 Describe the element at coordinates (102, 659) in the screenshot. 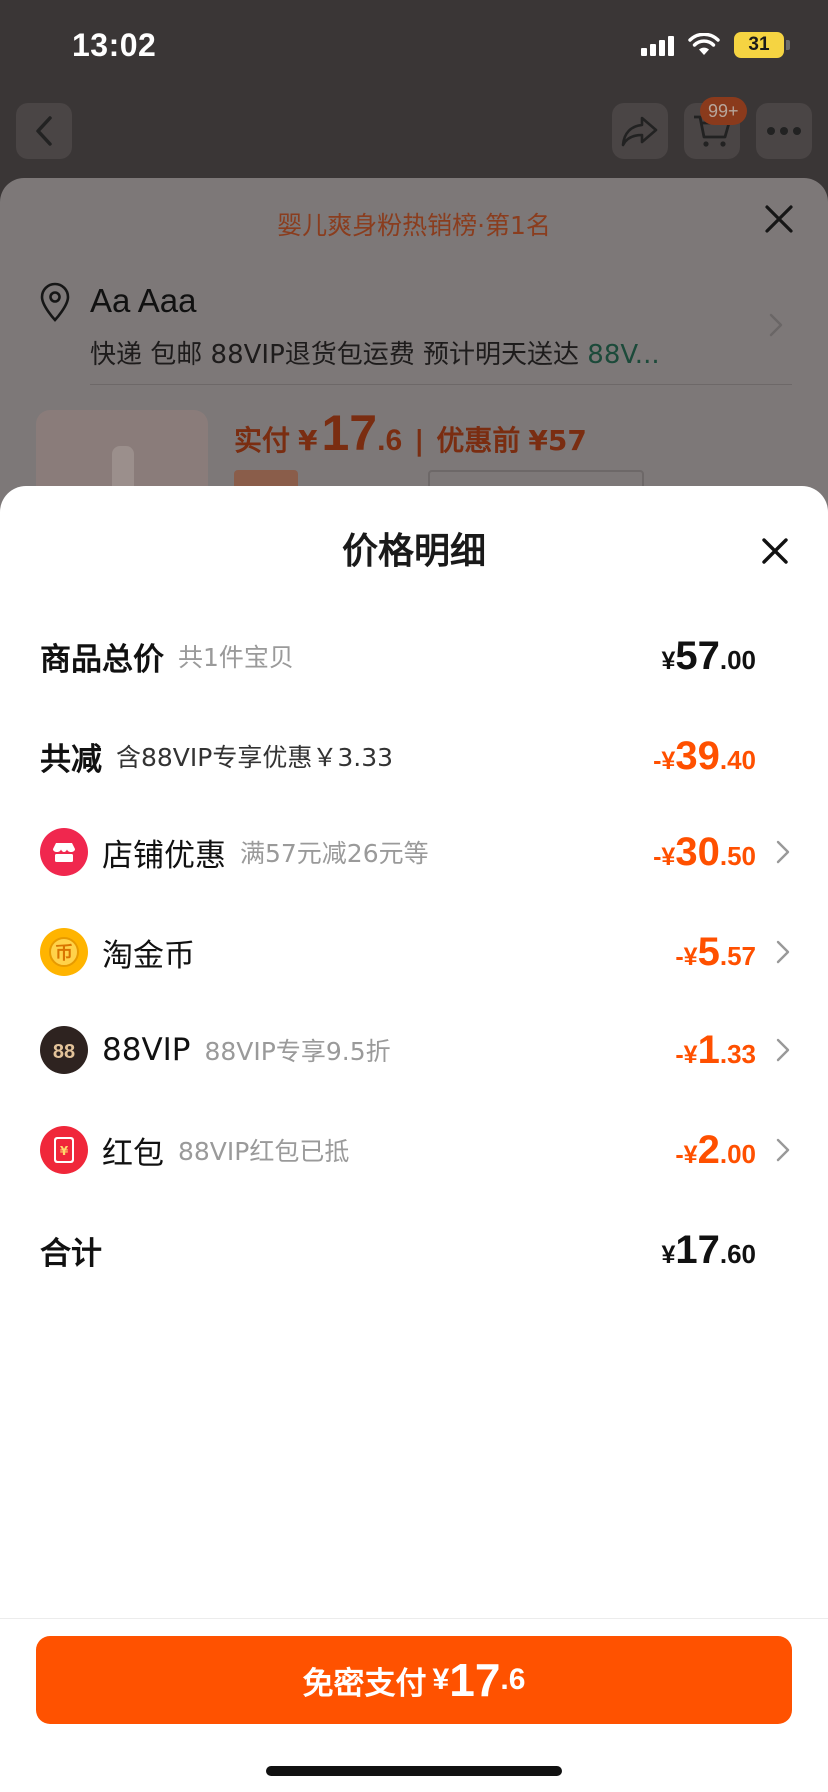

I see `row-label: 商品总价` at that location.